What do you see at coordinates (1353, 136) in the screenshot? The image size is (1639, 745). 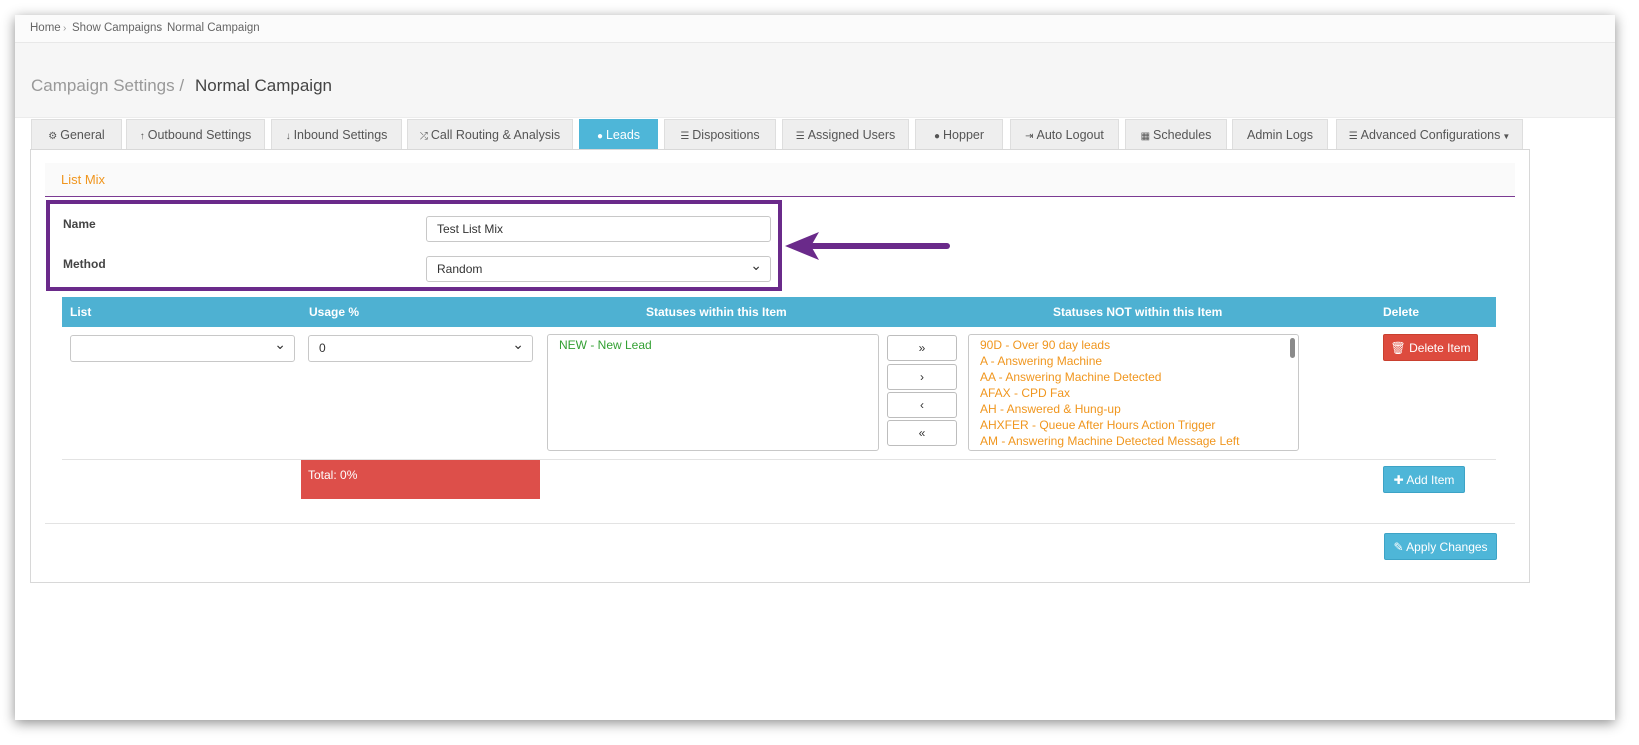 I see `server-icon: ☰` at bounding box center [1353, 136].